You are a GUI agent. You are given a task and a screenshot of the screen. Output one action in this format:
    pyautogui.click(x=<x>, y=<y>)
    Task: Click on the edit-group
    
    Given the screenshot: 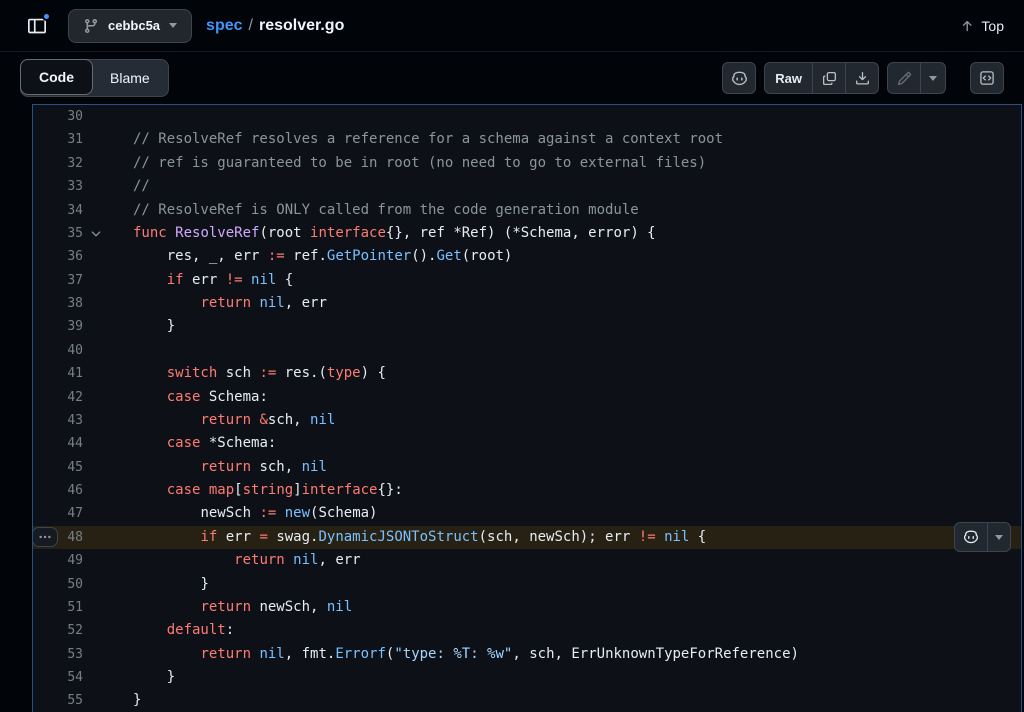 What is the action you would take?
    pyautogui.click(x=916, y=78)
    